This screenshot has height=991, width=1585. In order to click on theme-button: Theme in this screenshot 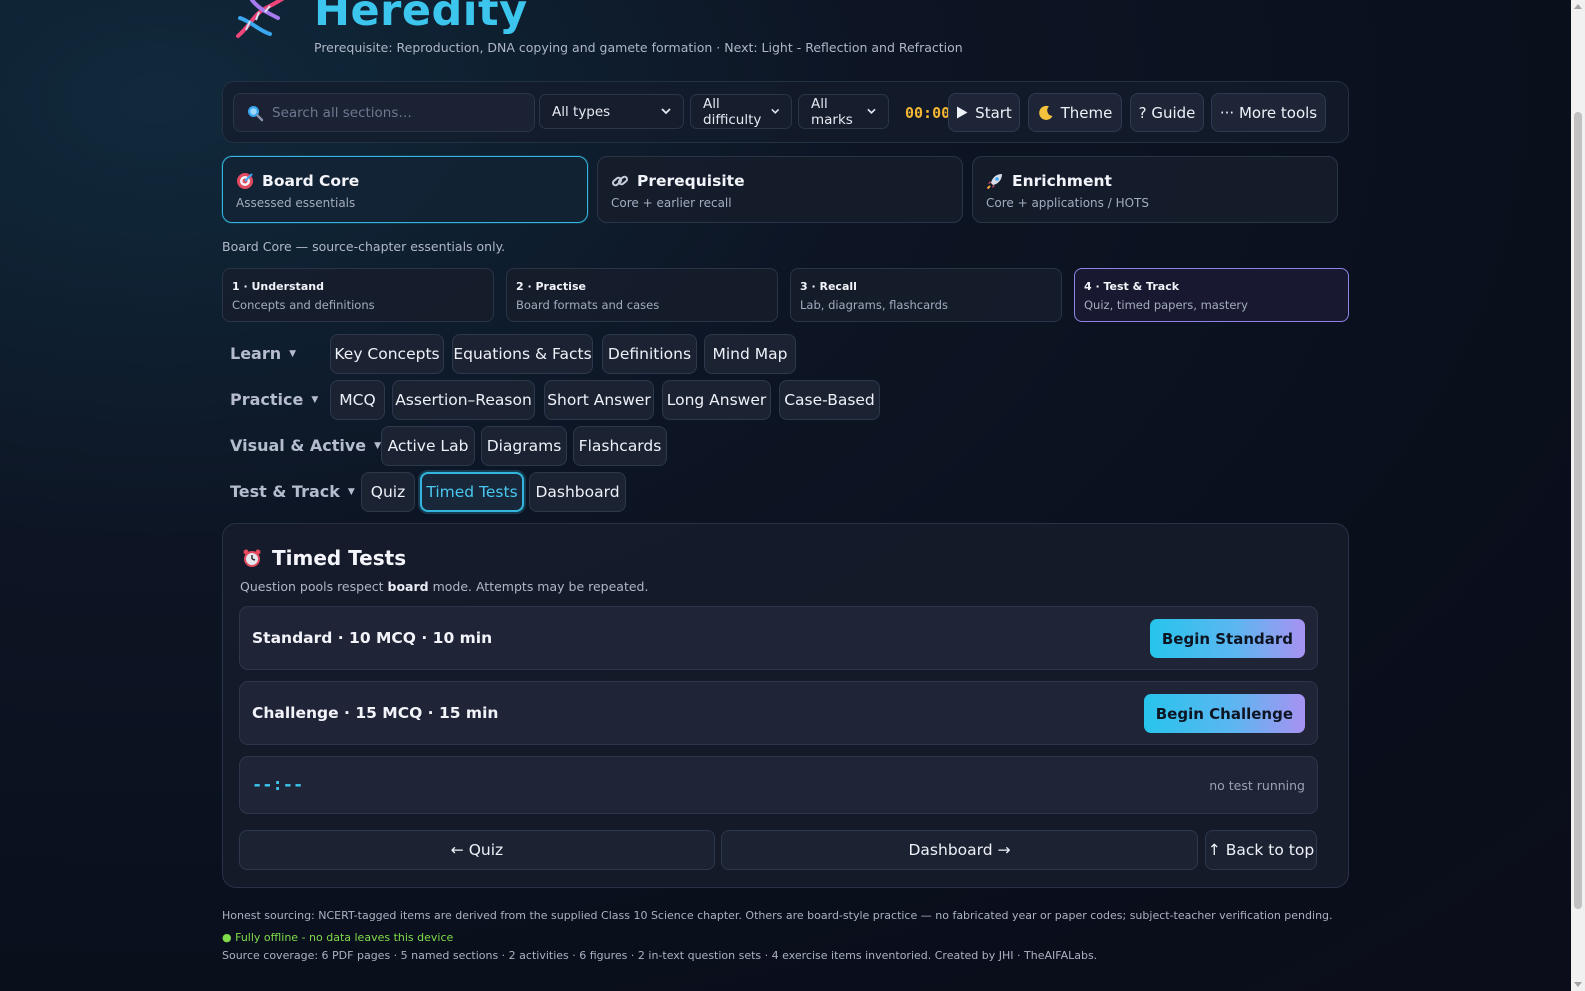, I will do `click(1075, 112)`.